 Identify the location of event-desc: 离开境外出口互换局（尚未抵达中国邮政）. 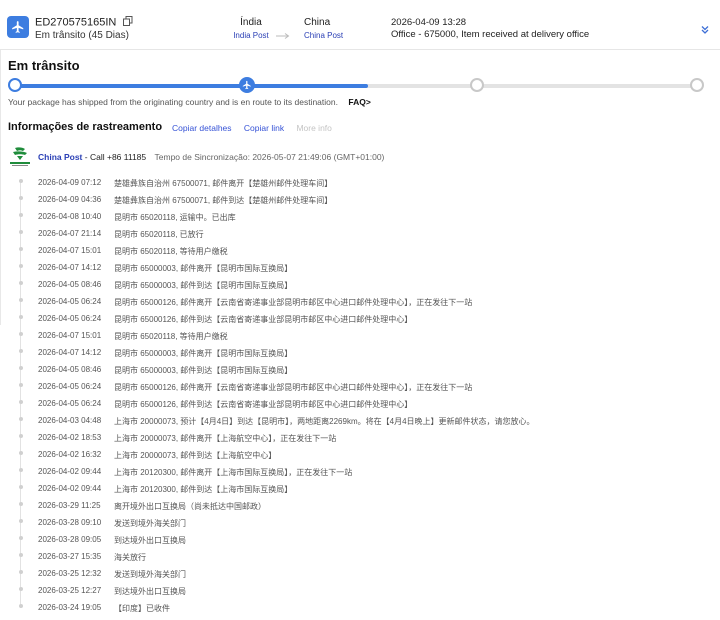
(190, 506).